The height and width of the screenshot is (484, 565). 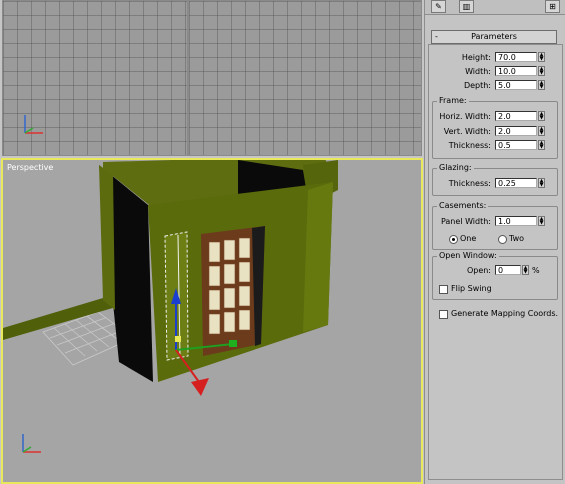 What do you see at coordinates (471, 288) in the screenshot?
I see `flip-swing-label: Flip Swing` at bounding box center [471, 288].